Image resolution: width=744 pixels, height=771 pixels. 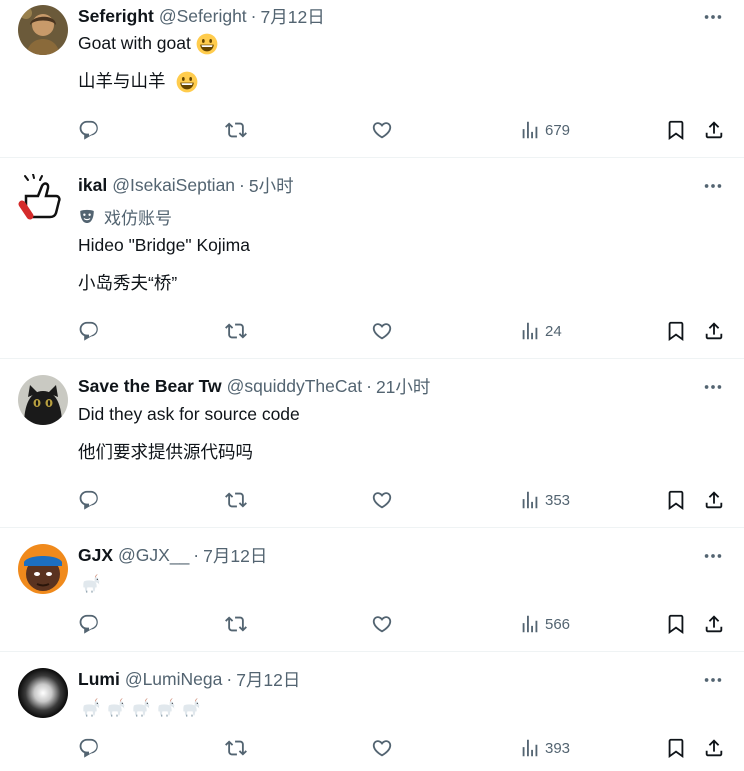 What do you see at coordinates (271, 185) in the screenshot?
I see `timestamp: 5小时` at bounding box center [271, 185].